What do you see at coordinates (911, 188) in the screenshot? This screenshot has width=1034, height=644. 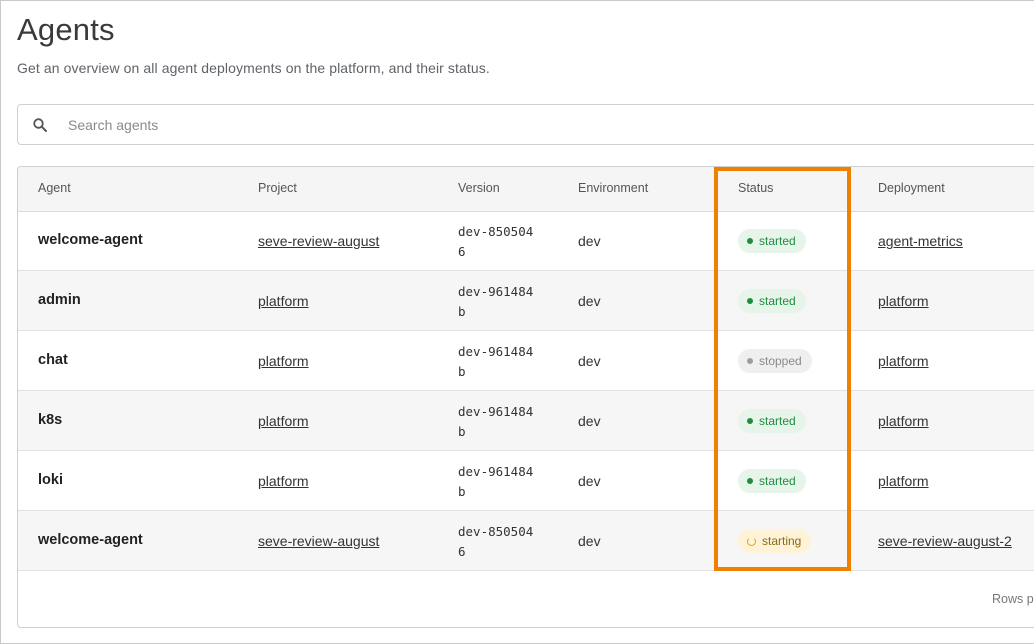 I see `column-header-deployment: Deployment` at bounding box center [911, 188].